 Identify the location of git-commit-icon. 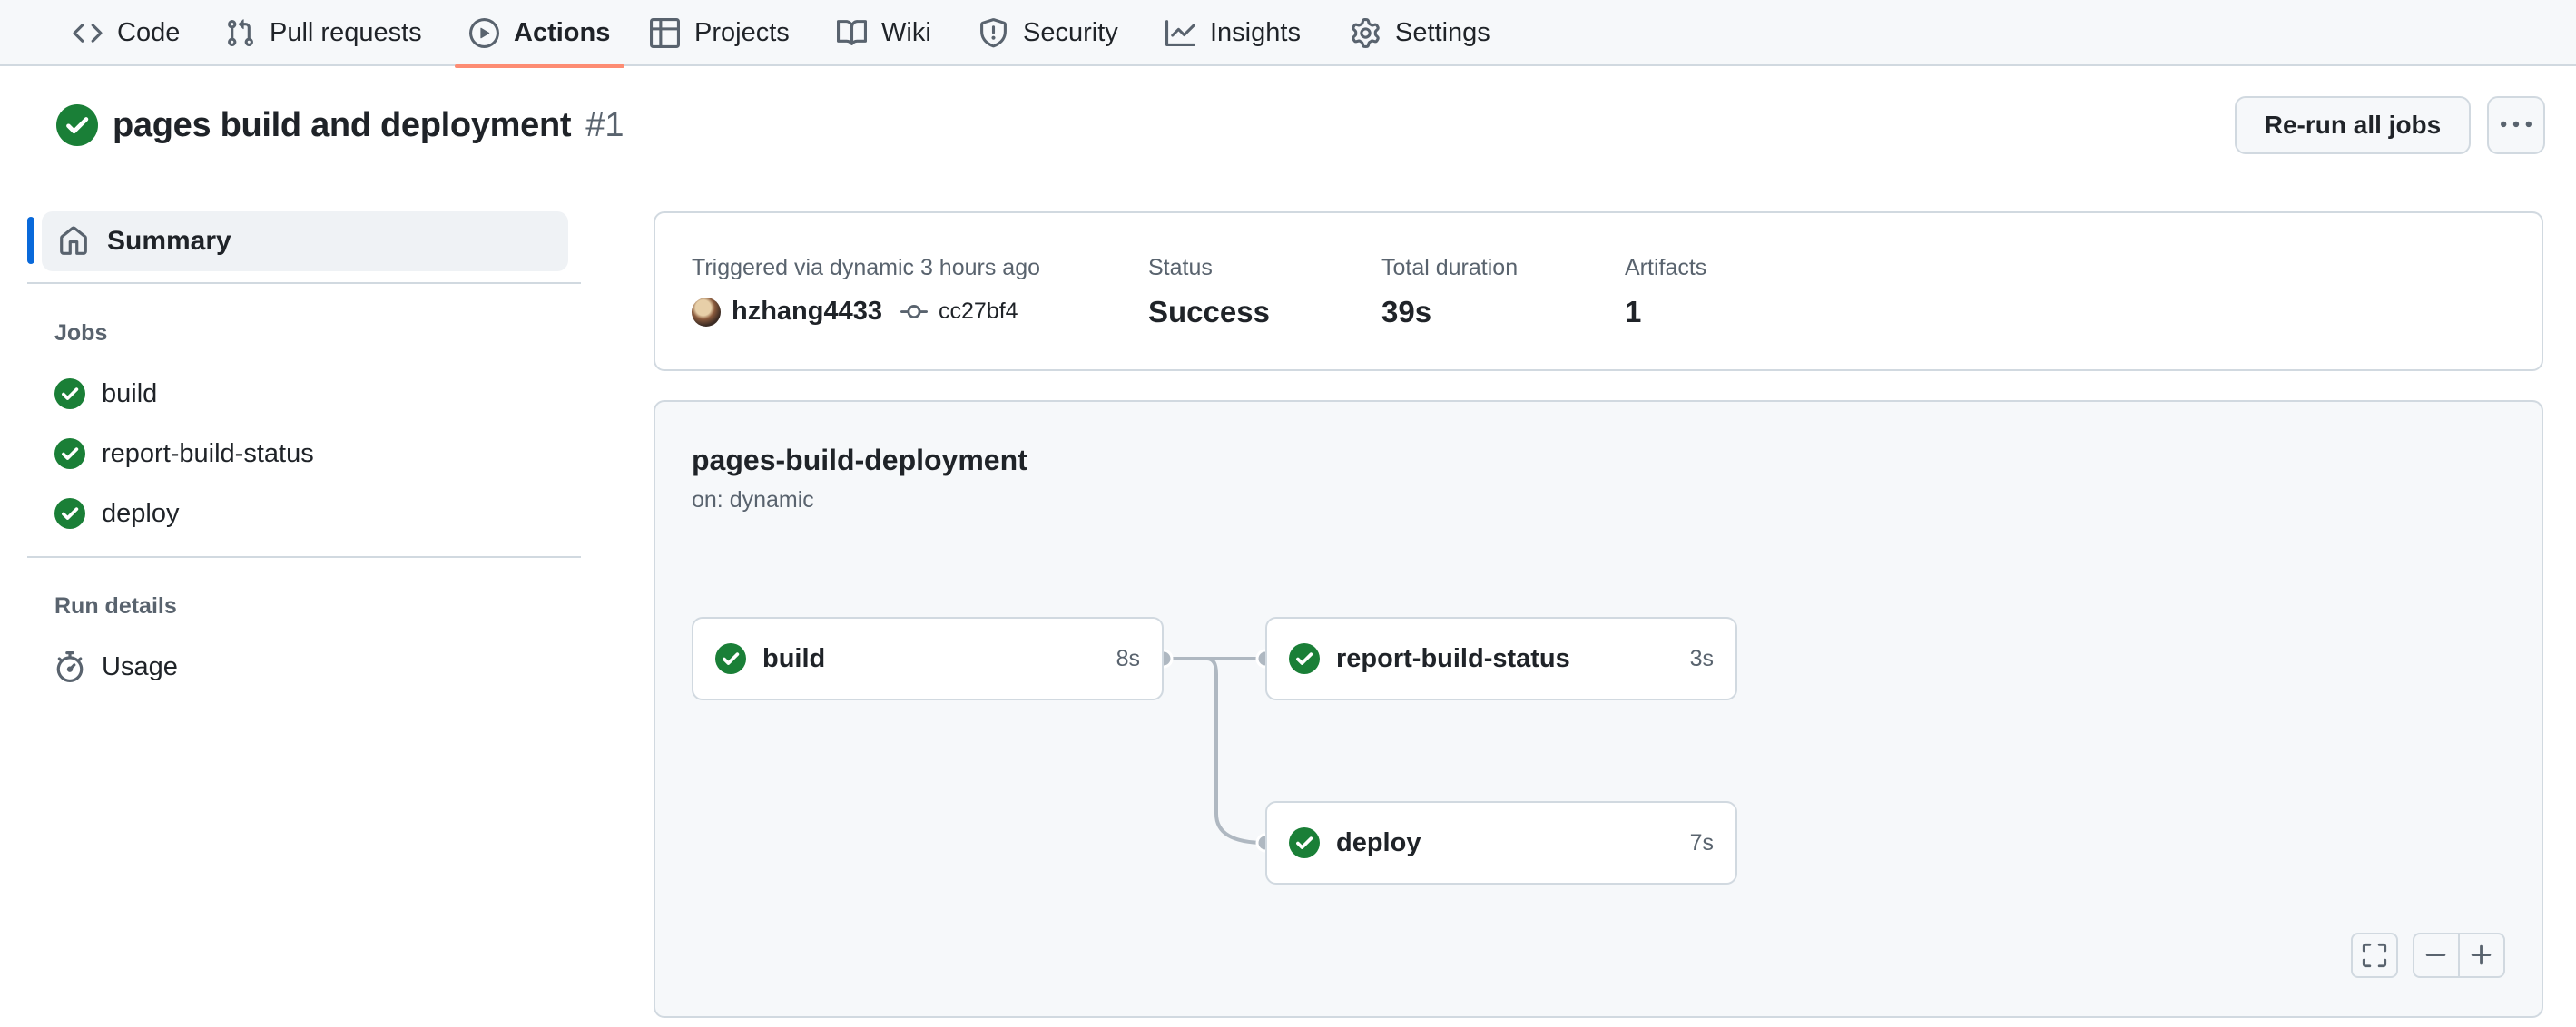
(914, 311).